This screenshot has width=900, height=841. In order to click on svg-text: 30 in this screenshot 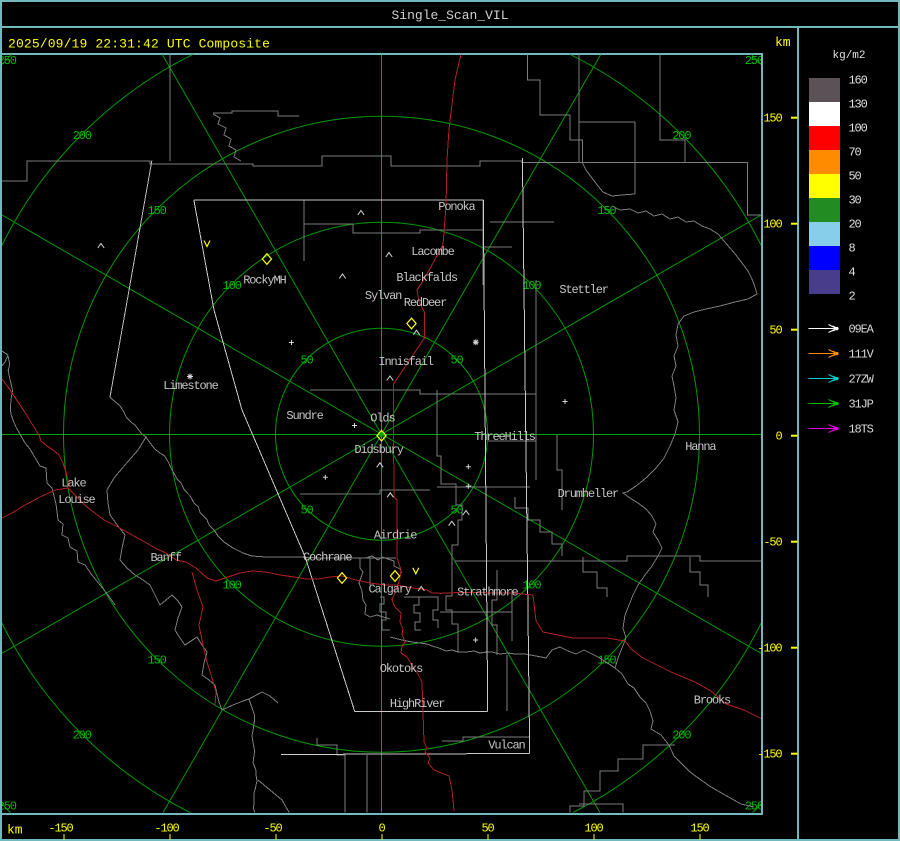, I will do `click(855, 201)`.